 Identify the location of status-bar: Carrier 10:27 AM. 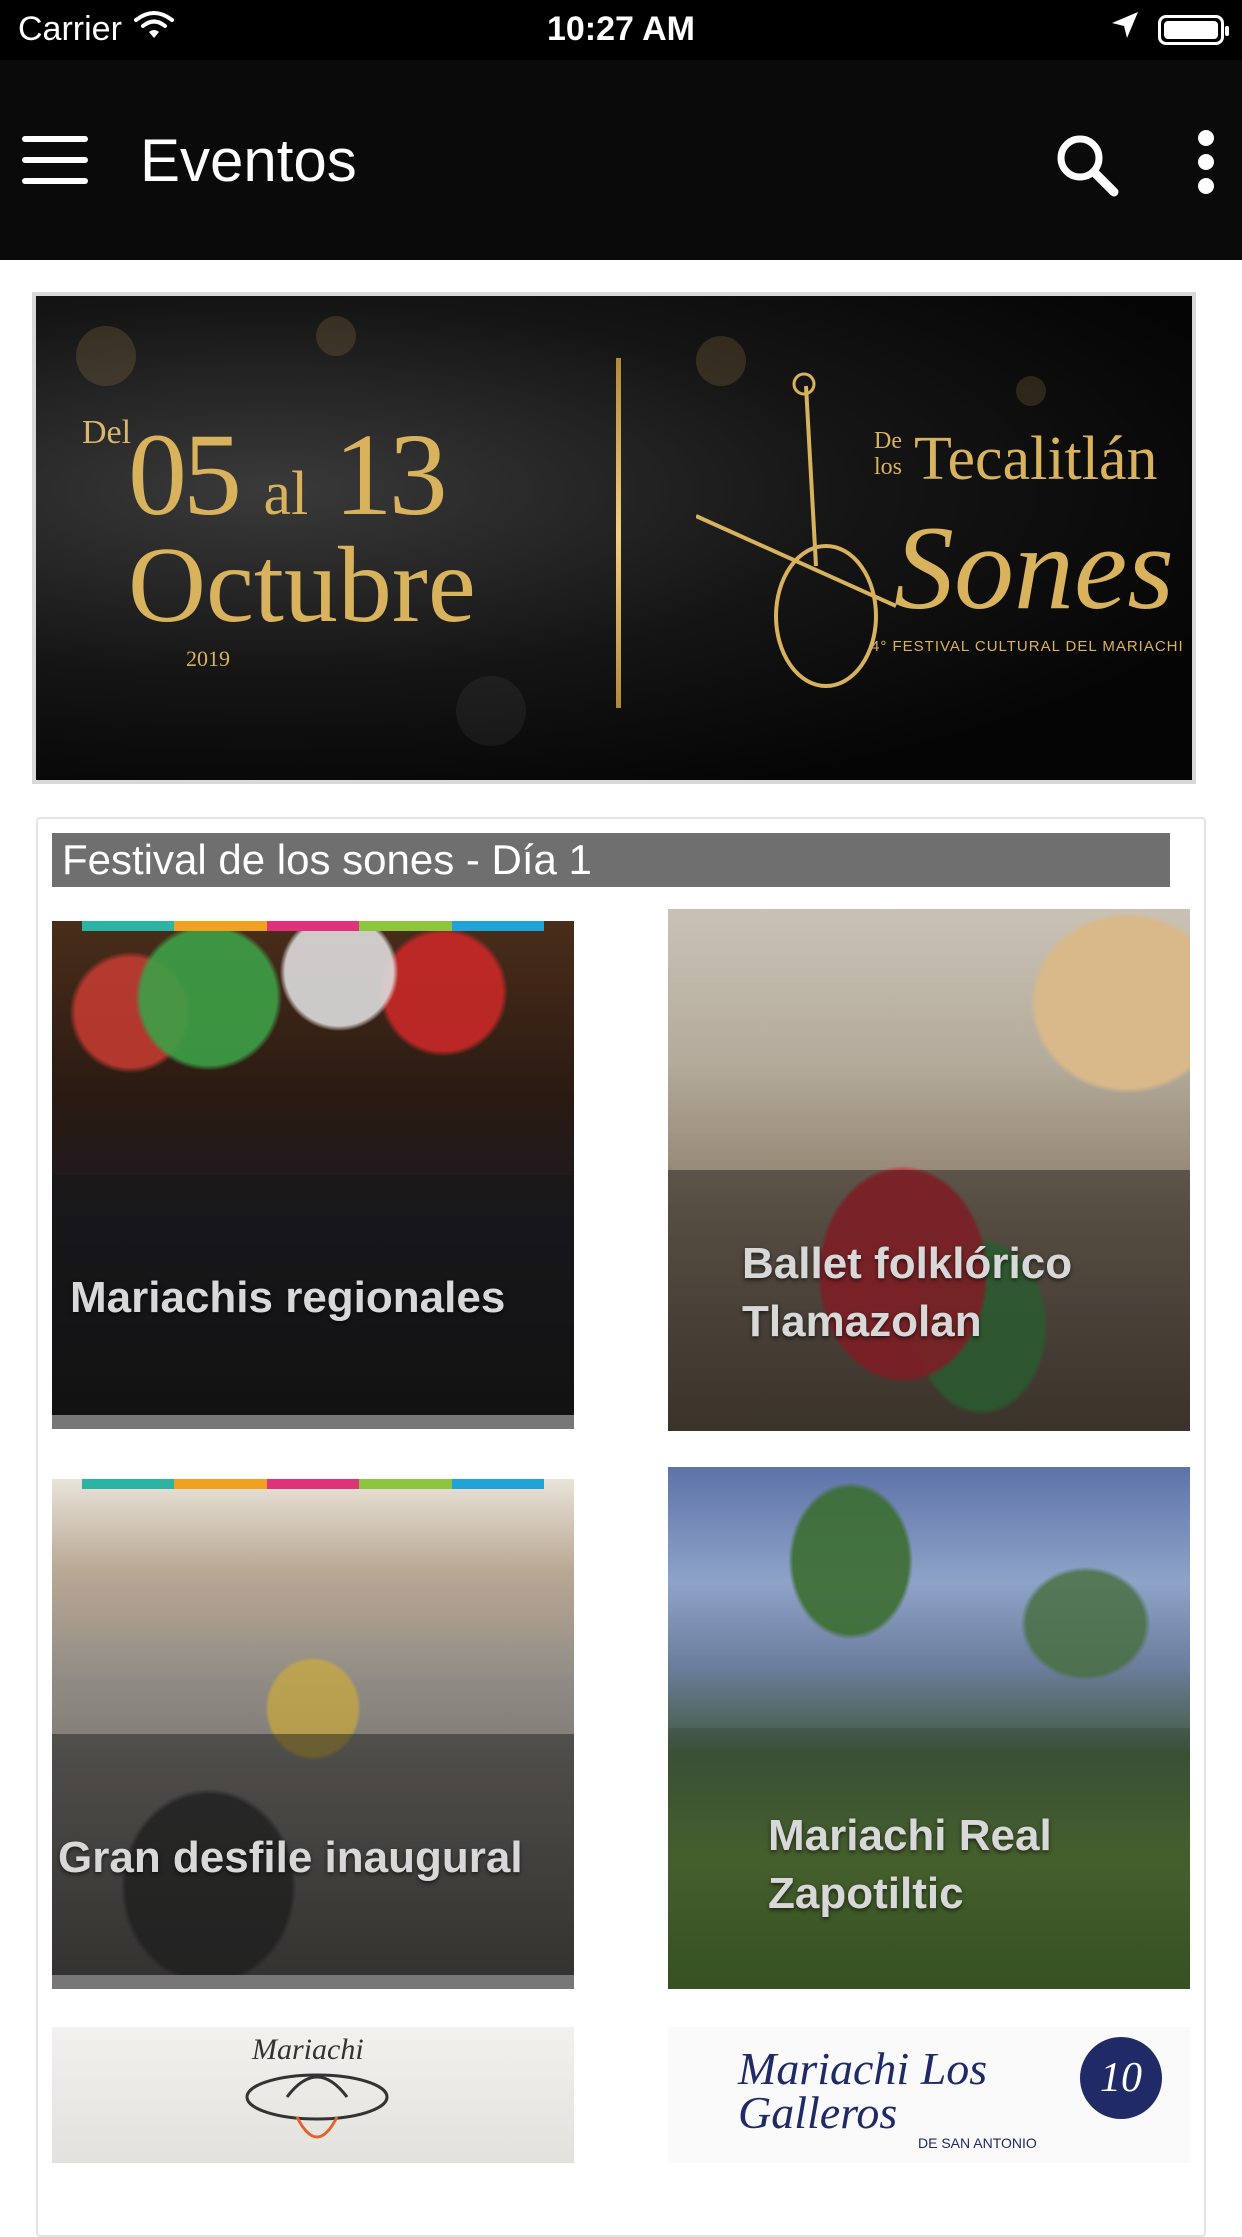
(621, 30).